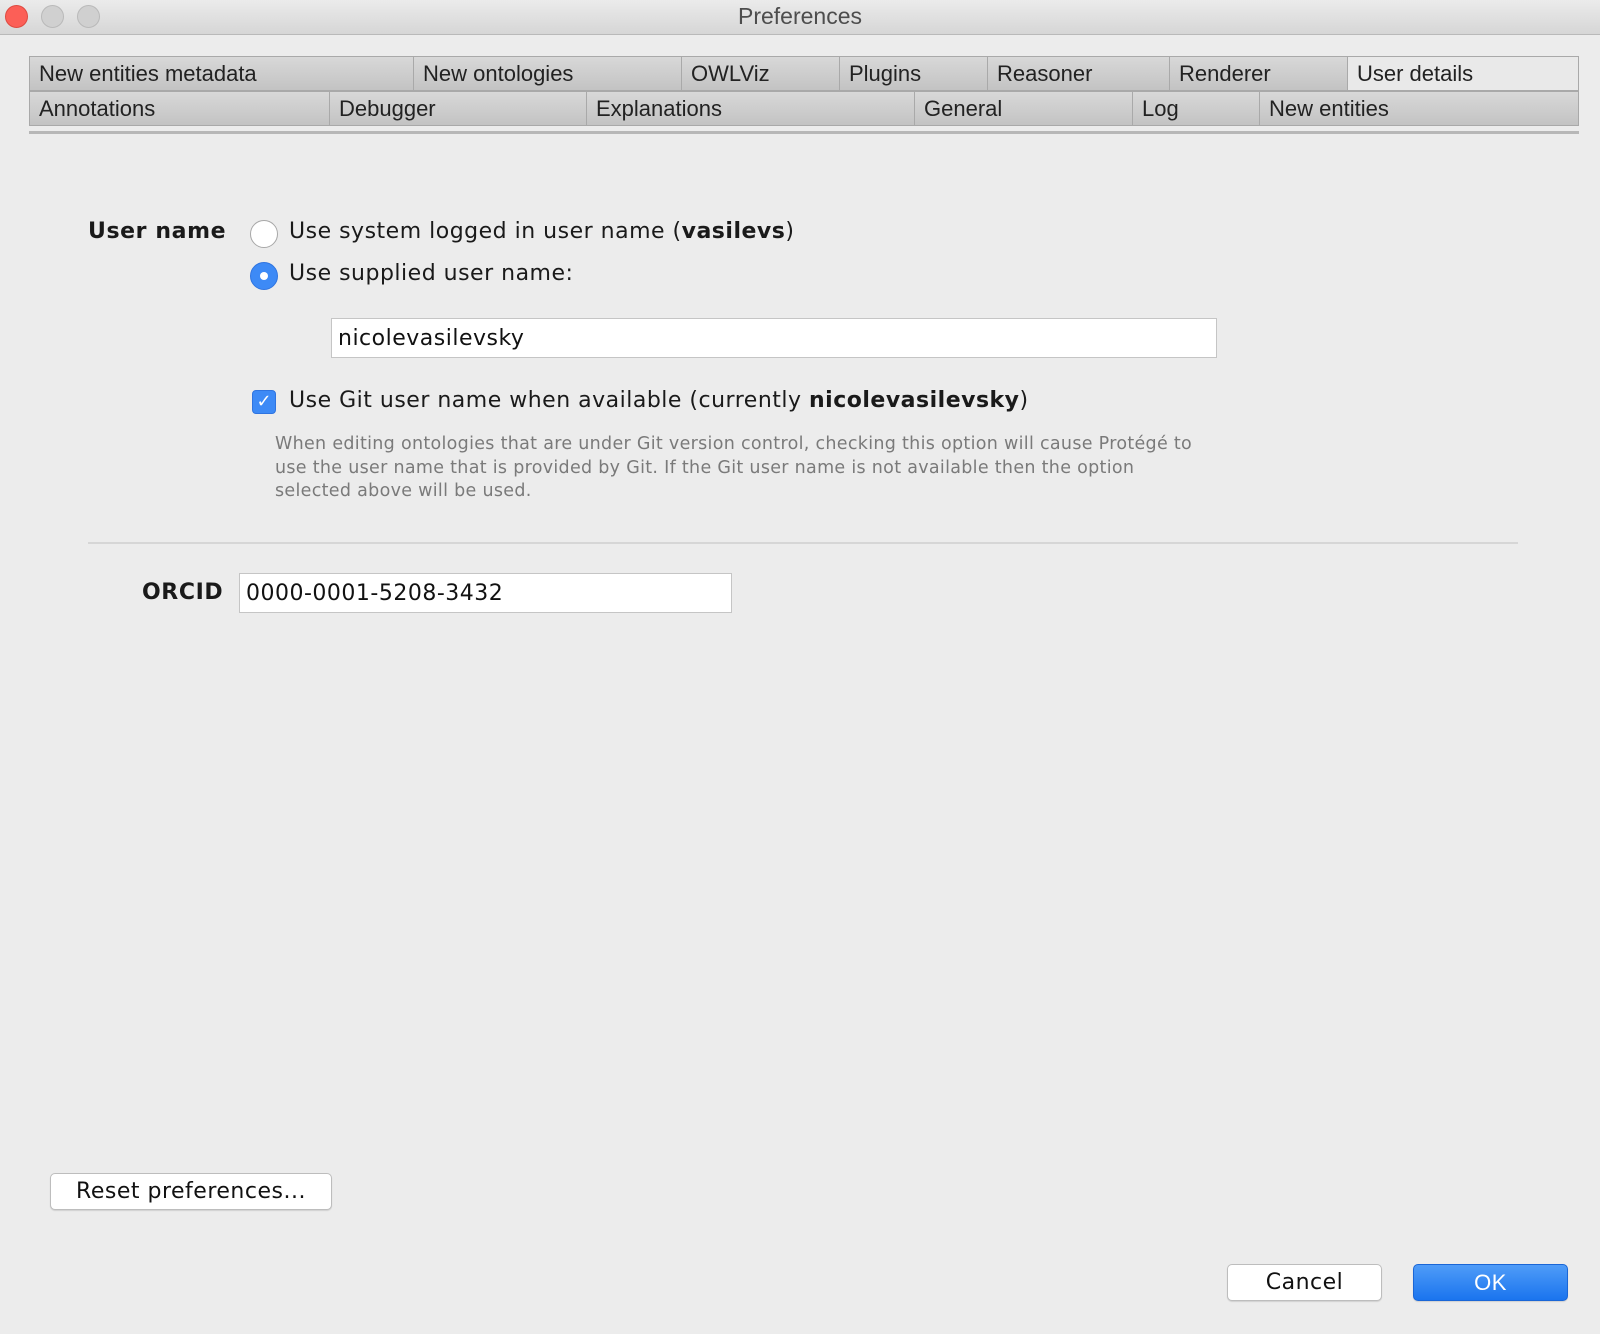 Image resolution: width=1600 pixels, height=1334 pixels. What do you see at coordinates (431, 273) in the screenshot?
I see `supplied-user-name-option-label: Use supplied user name:` at bounding box center [431, 273].